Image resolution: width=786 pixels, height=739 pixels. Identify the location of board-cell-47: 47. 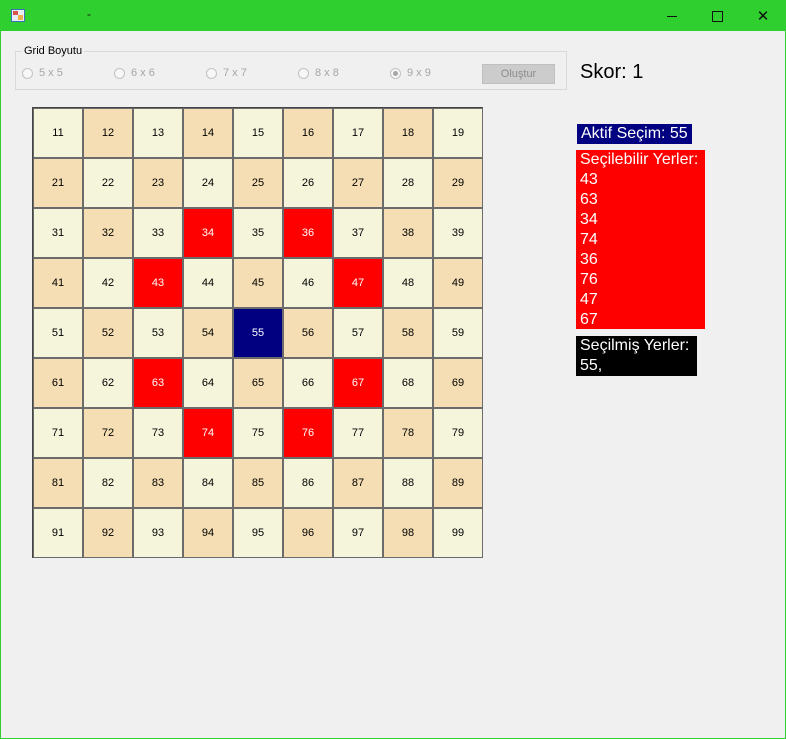
(358, 283).